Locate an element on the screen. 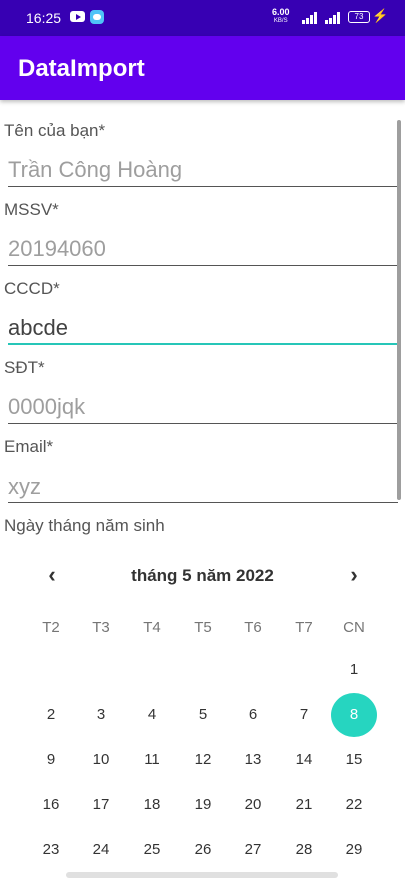  calendar-day: 17 is located at coordinates (101, 805).